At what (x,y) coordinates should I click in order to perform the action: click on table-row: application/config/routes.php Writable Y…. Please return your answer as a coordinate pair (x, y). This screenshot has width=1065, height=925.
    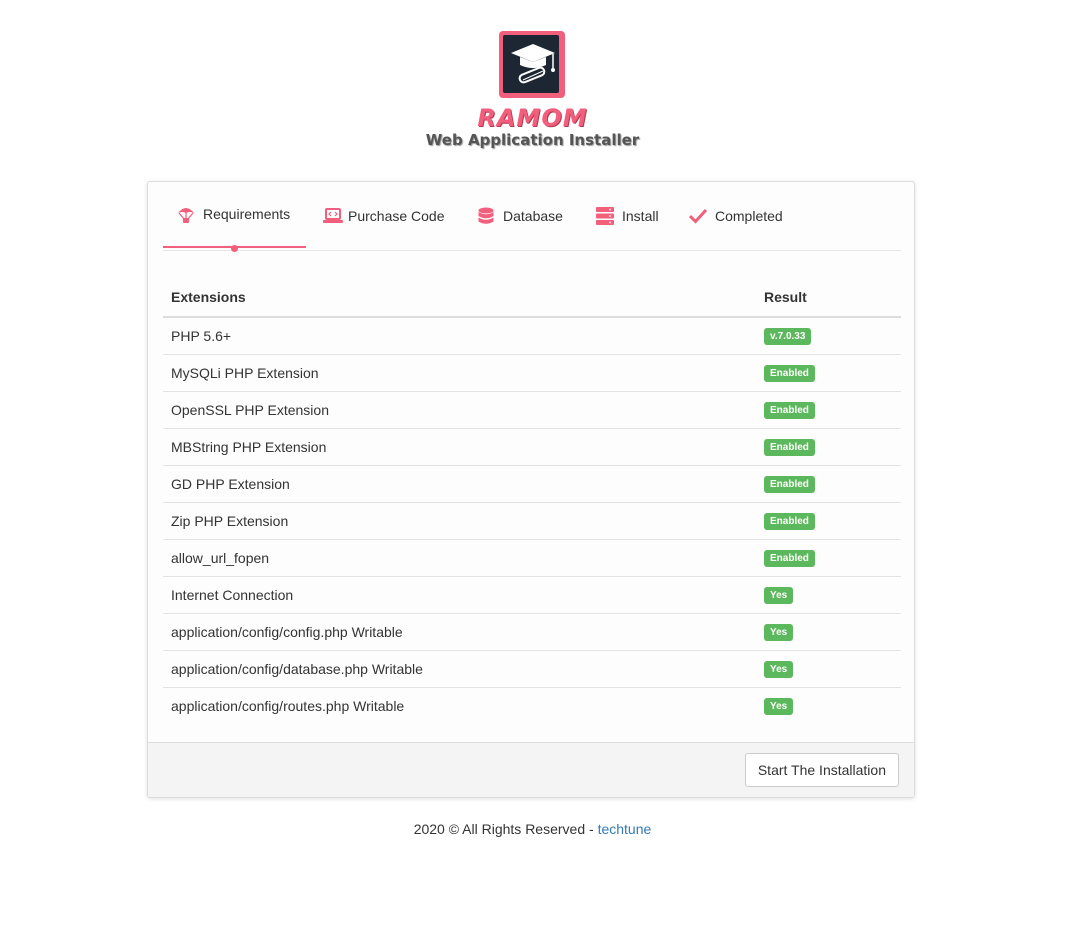
    Looking at the image, I should click on (532, 705).